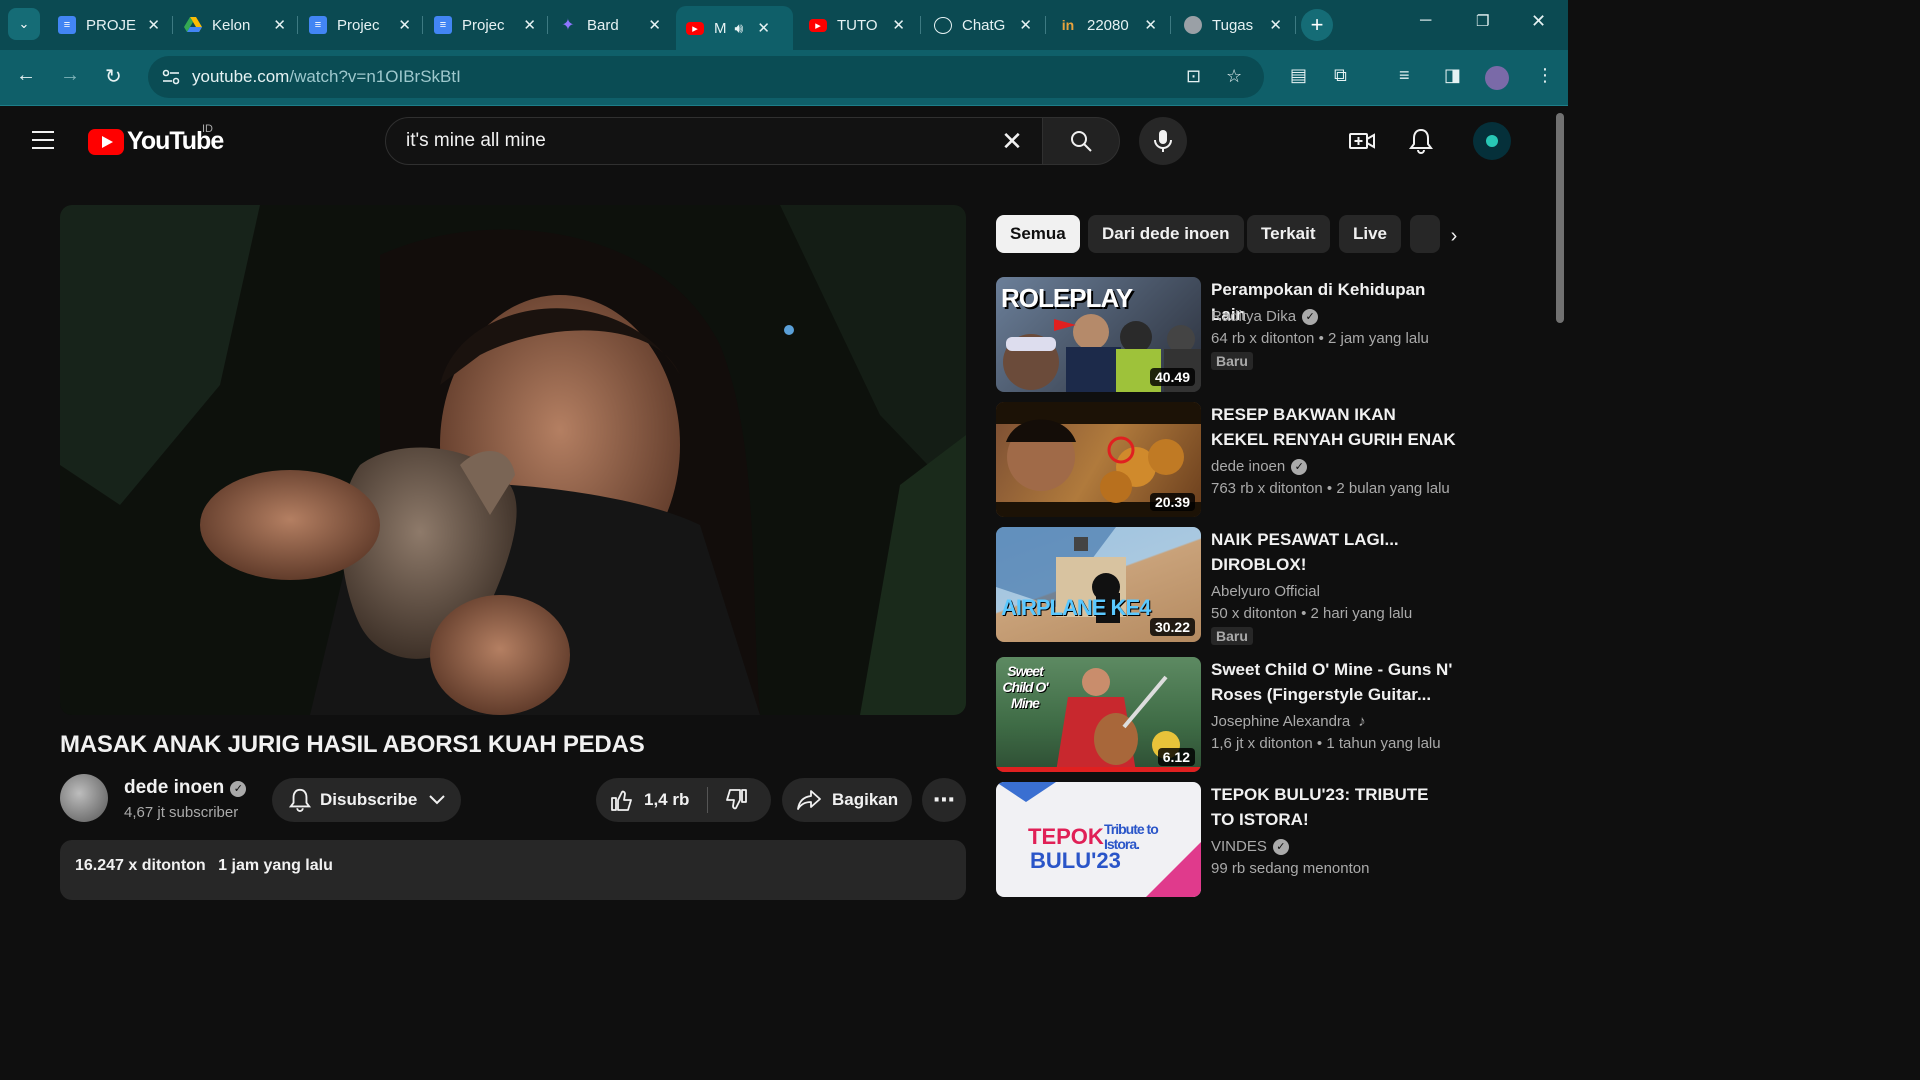  Describe the element at coordinates (708, 800) in the screenshot. I see `like-divider` at that location.